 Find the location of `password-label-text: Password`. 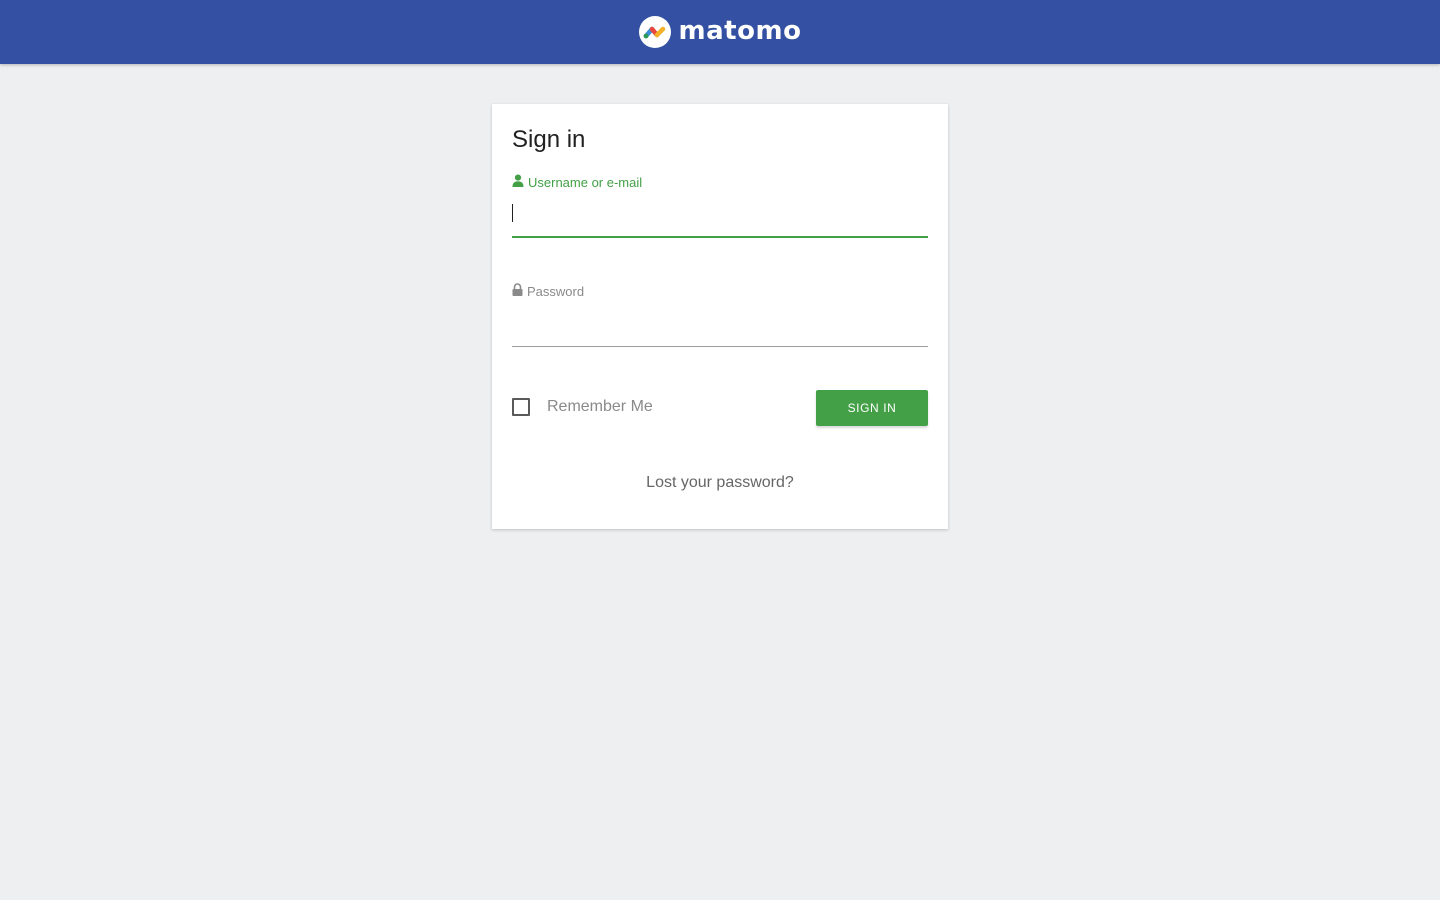

password-label-text: Password is located at coordinates (556, 291).